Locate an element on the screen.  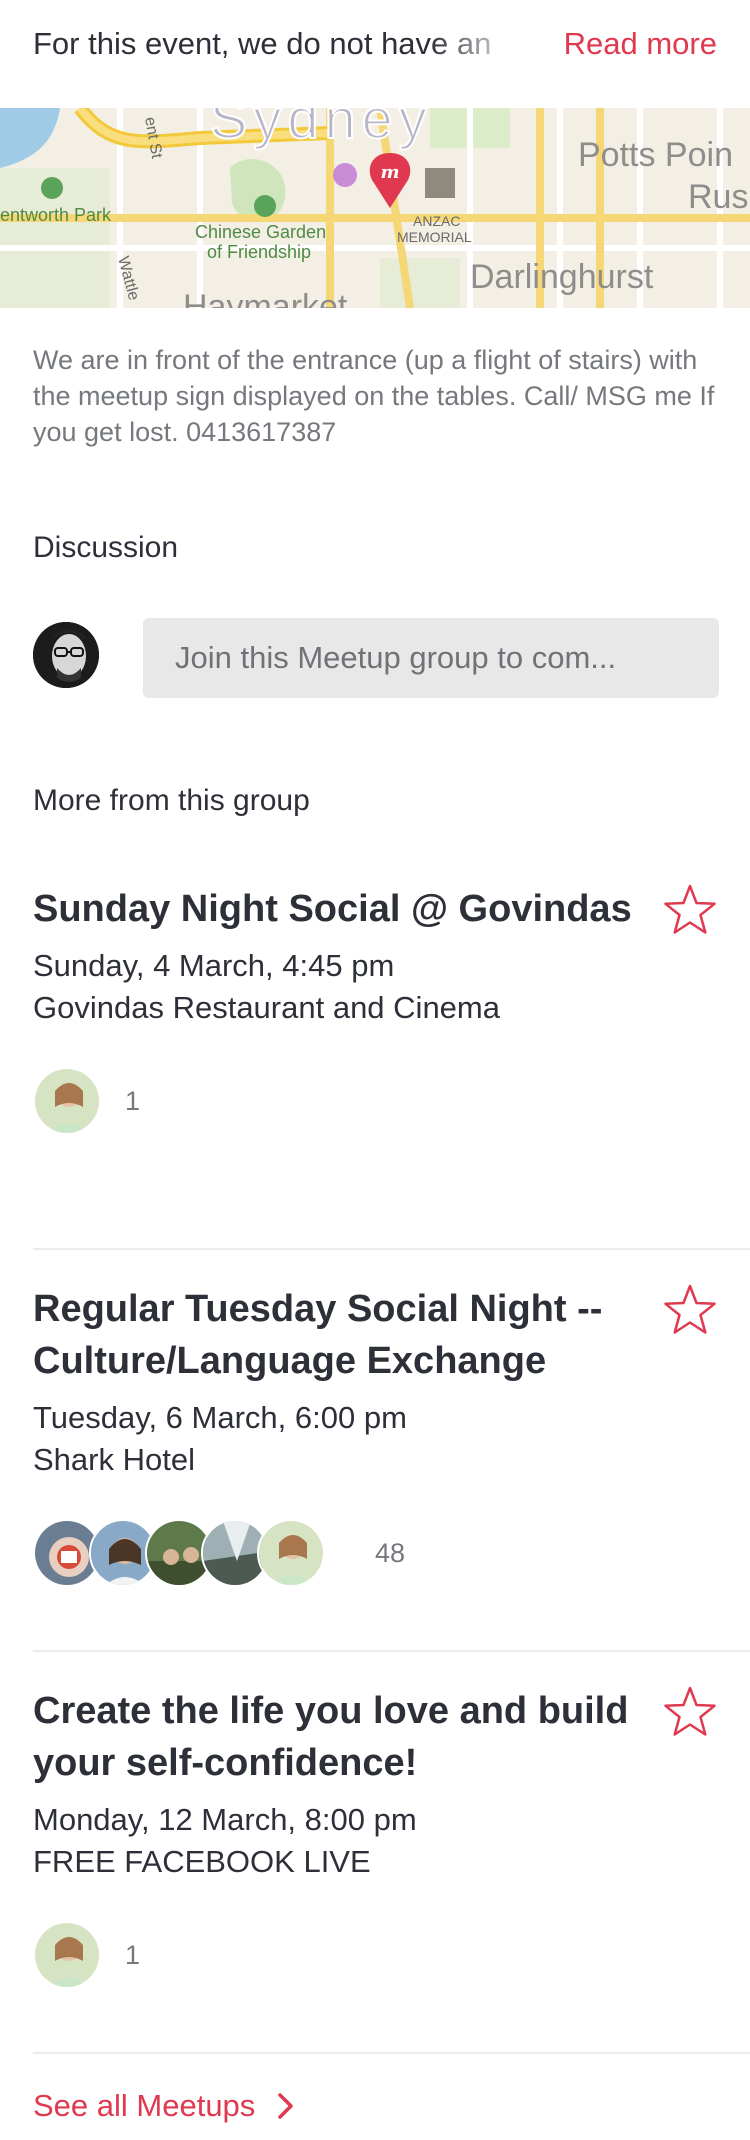
map-label-darlinghurst: Darlinghurst is located at coordinates (562, 277).